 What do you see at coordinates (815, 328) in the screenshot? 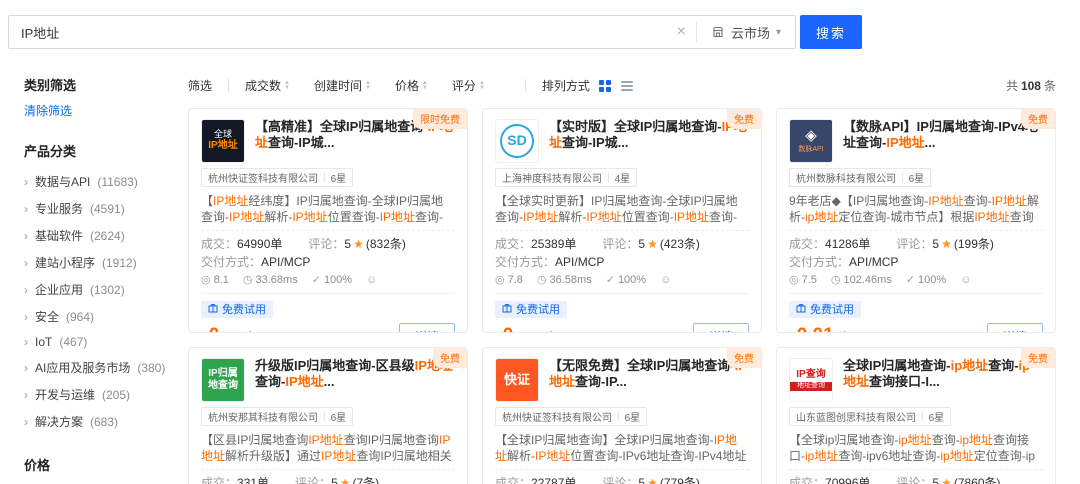
I see `price-value: 0.01` at bounding box center [815, 328].